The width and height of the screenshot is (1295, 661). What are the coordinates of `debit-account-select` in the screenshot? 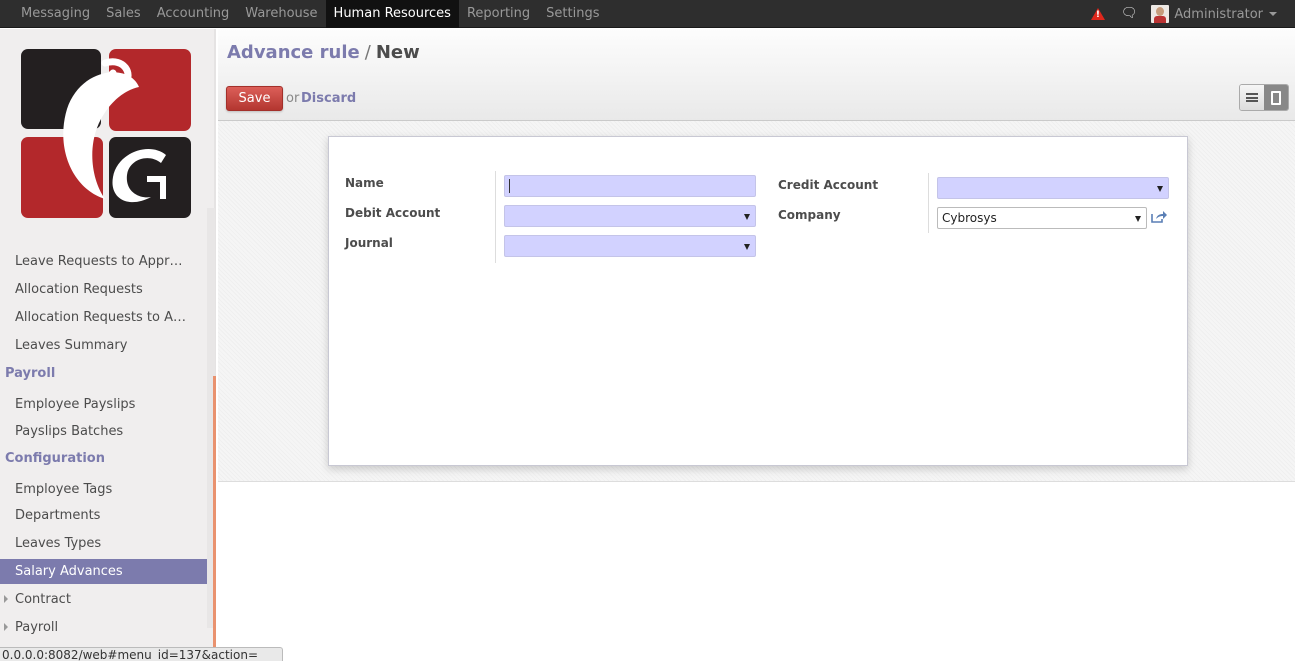 It's located at (630, 216).